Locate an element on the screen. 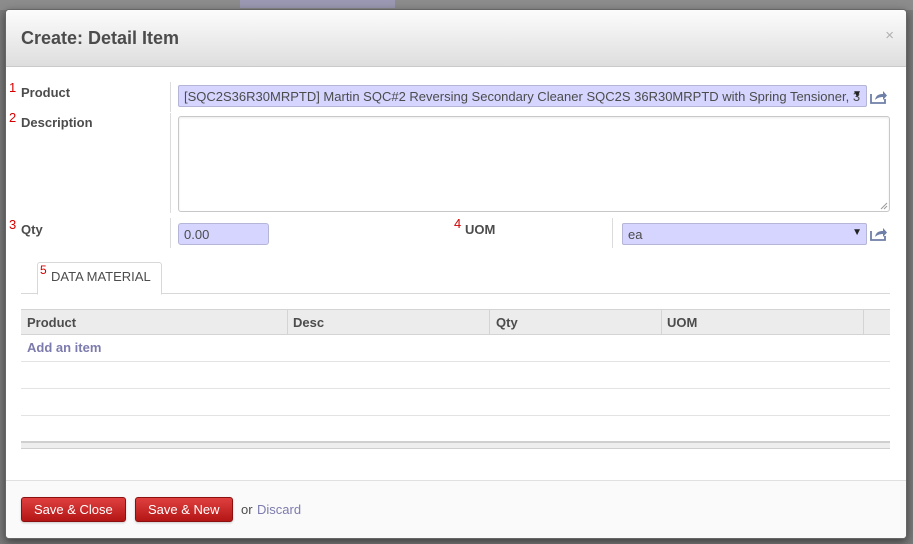 The height and width of the screenshot is (544, 913). column-header-uom: UOM is located at coordinates (682, 322).